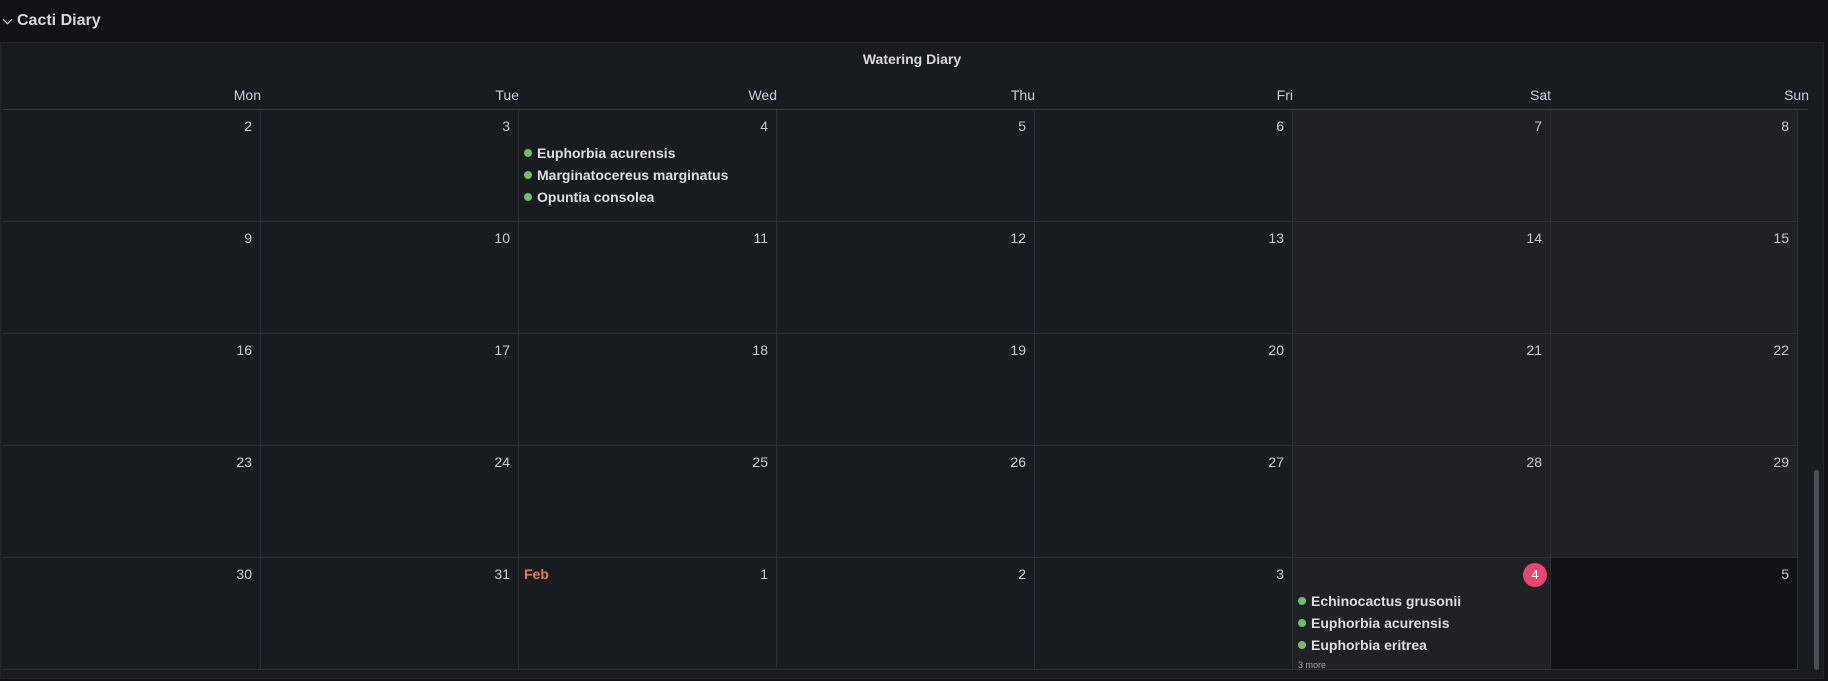  I want to click on day-cell: 13, so click(1164, 278).